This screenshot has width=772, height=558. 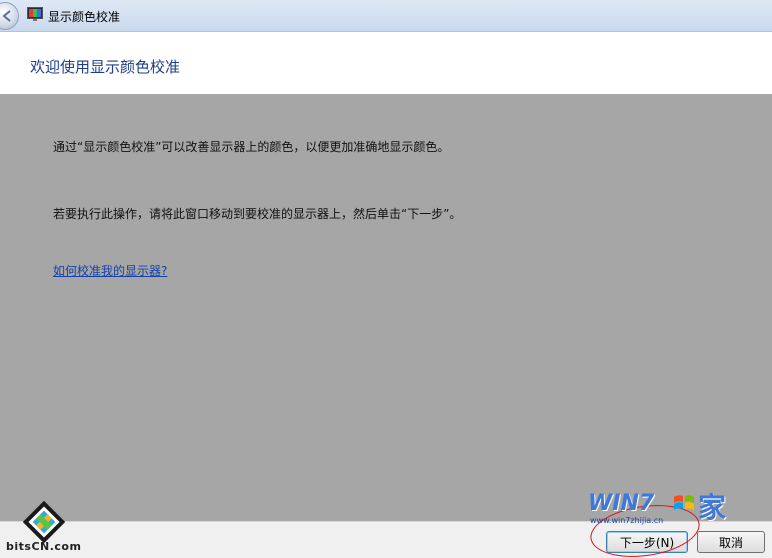 What do you see at coordinates (386, 63) in the screenshot?
I see `page-header: 欢迎使用显示颜色校准` at bounding box center [386, 63].